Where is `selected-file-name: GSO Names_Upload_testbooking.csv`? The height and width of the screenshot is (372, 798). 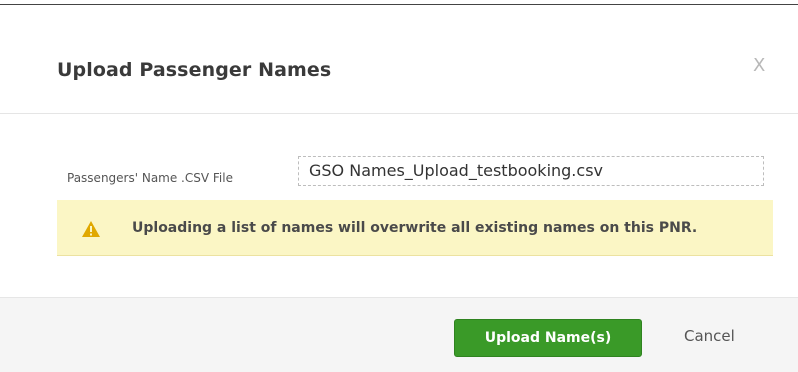
selected-file-name: GSO Names_Upload_testbooking.csv is located at coordinates (456, 170).